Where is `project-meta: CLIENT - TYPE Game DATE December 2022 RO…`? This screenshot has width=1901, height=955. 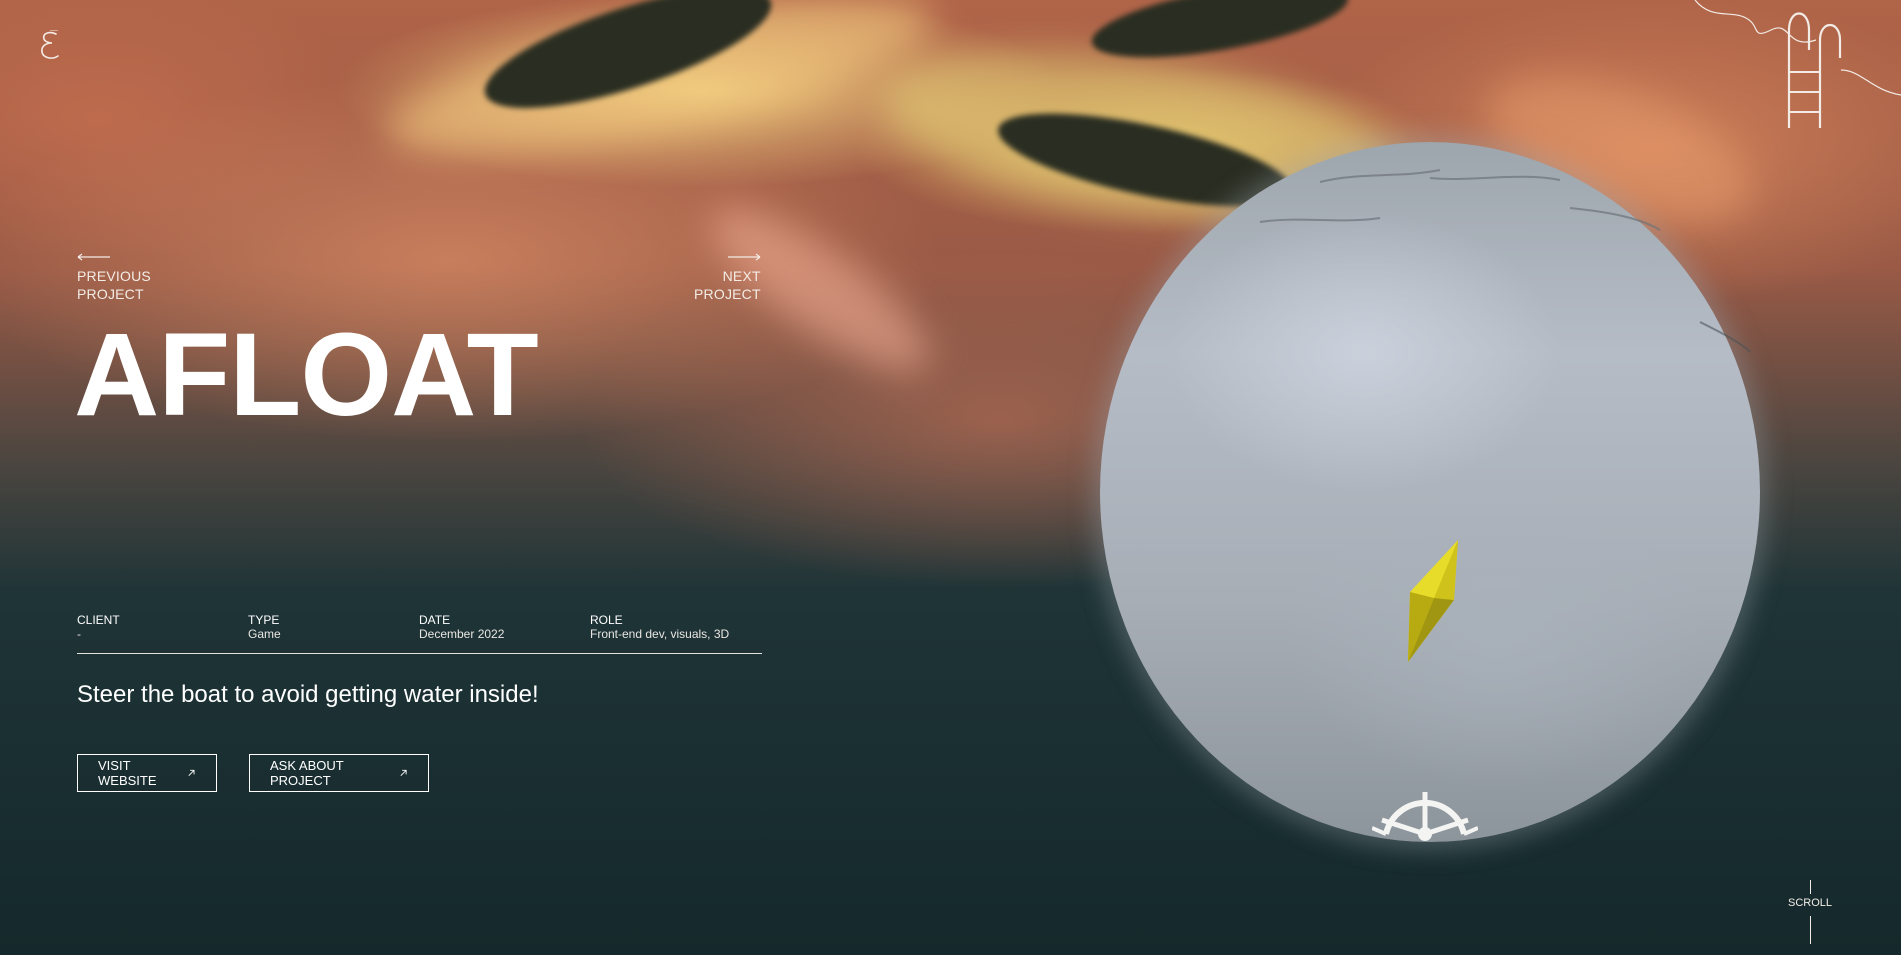 project-meta: CLIENT - TYPE Game DATE December 2022 RO… is located at coordinates (419, 633).